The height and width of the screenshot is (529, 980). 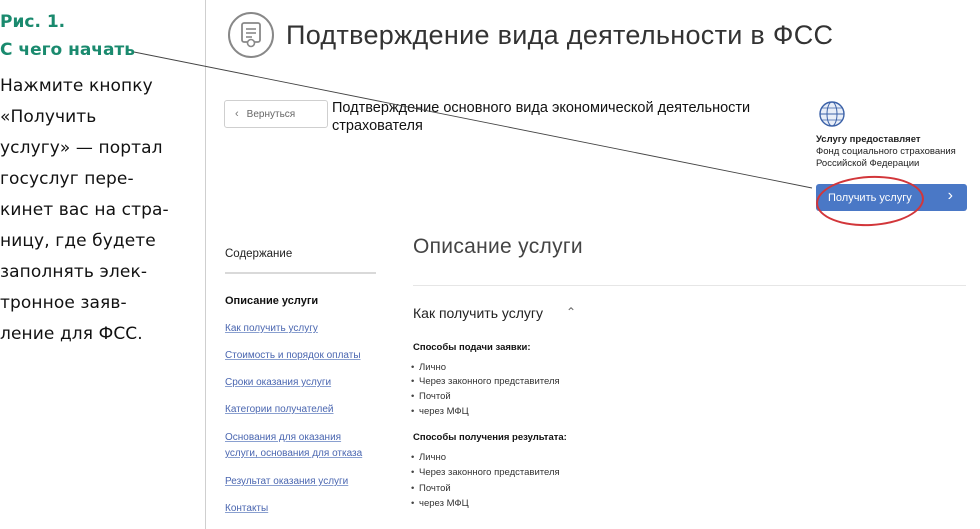 What do you see at coordinates (832, 114) in the screenshot?
I see `fss-logo-icon` at bounding box center [832, 114].